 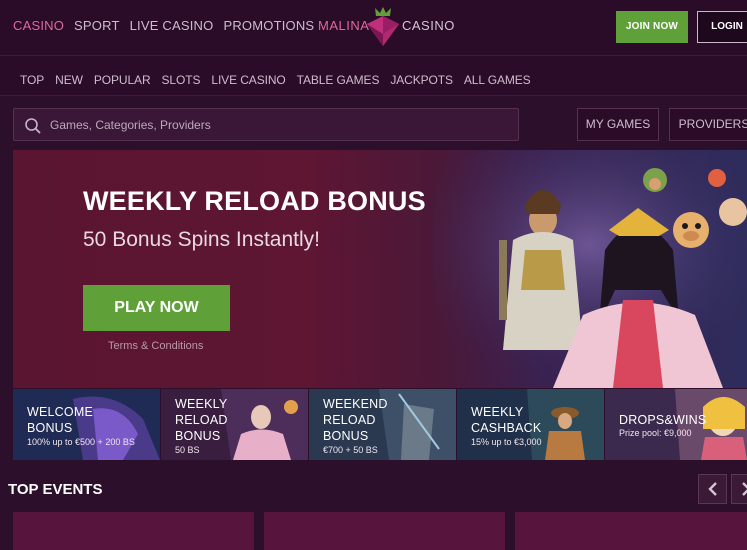 I want to click on chevron-left-icon, so click(x=712, y=489).